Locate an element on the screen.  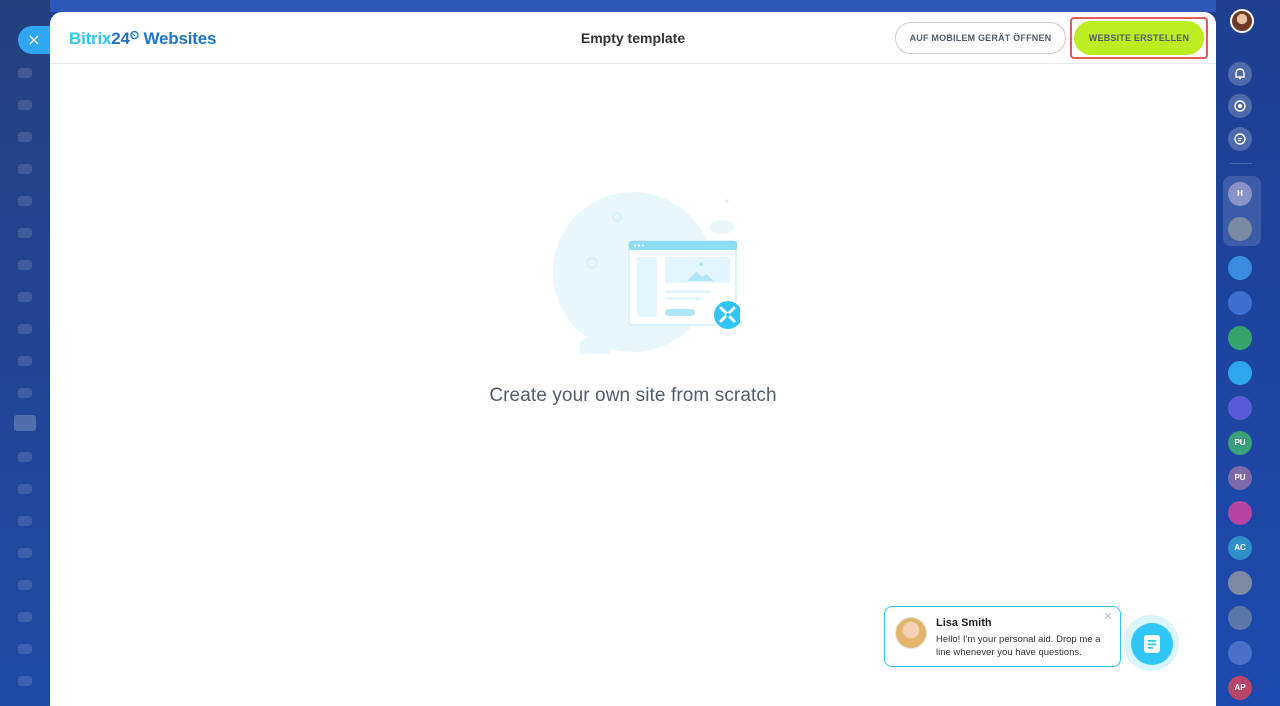
sidebar-chat-avatar: AP is located at coordinates (1240, 688).